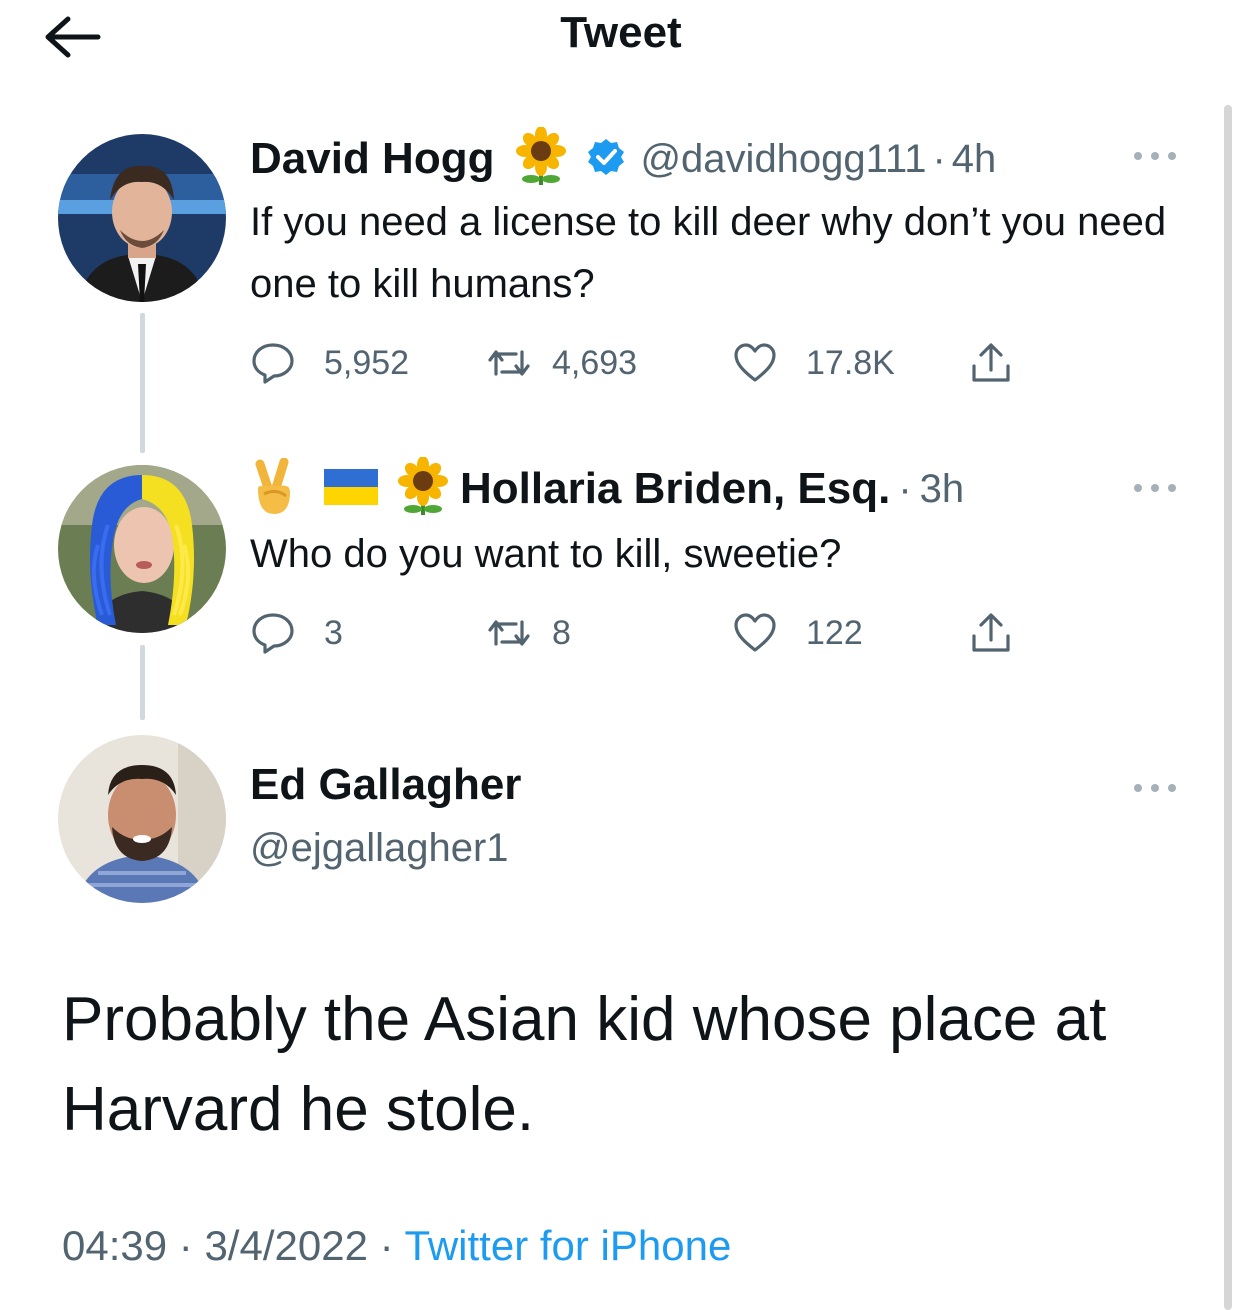 The image size is (1242, 1310). What do you see at coordinates (621, 32) in the screenshot?
I see `page-title: Tweet` at bounding box center [621, 32].